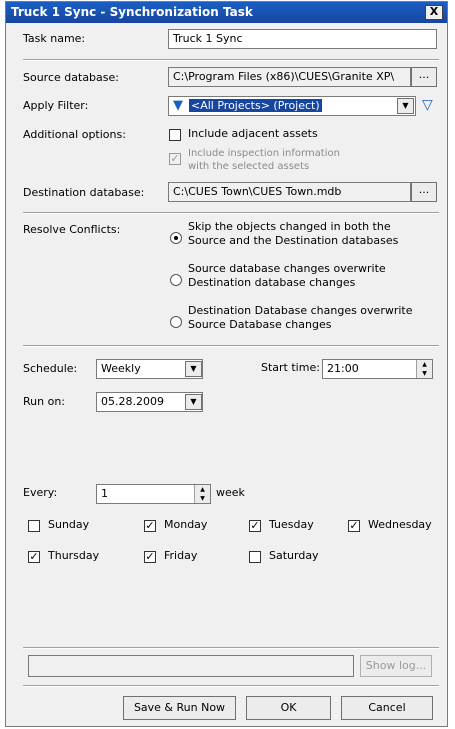 The height and width of the screenshot is (729, 455). What do you see at coordinates (34, 557) in the screenshot?
I see `thursday-checkbox: ✓` at bounding box center [34, 557].